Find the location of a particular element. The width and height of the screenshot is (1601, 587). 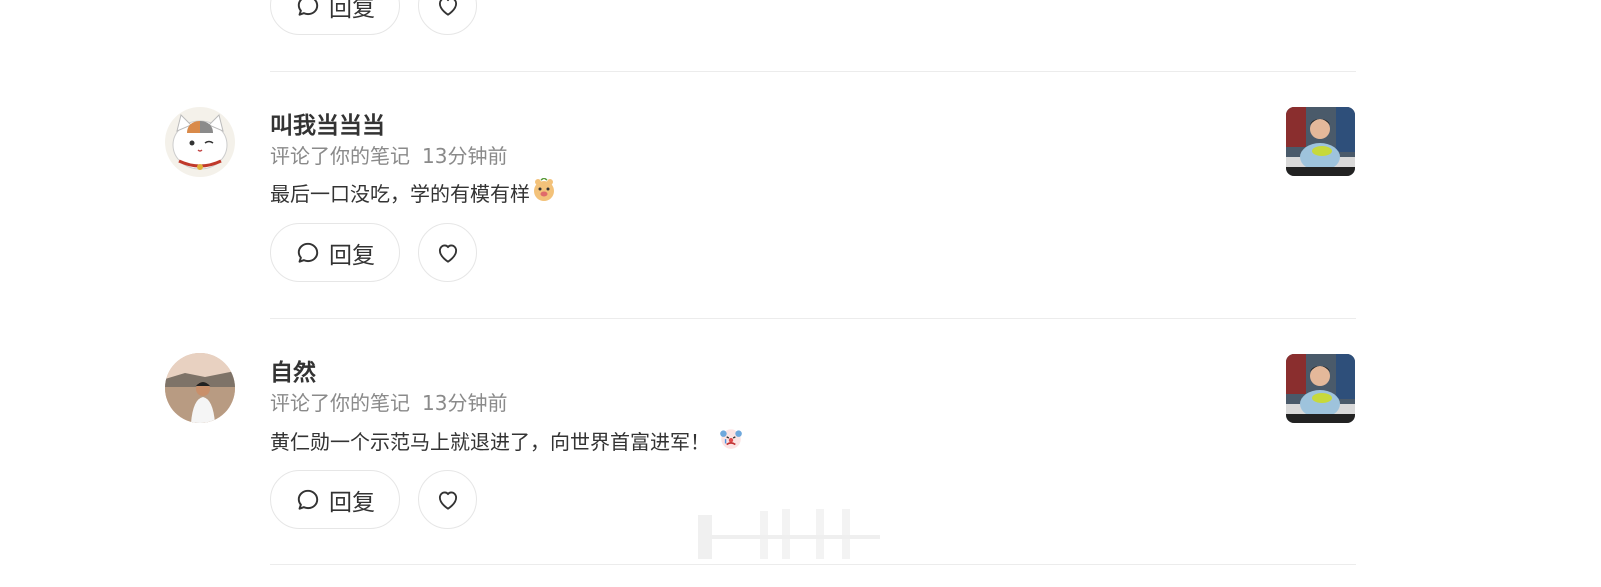

man-outdoor-avatar is located at coordinates (200, 388).